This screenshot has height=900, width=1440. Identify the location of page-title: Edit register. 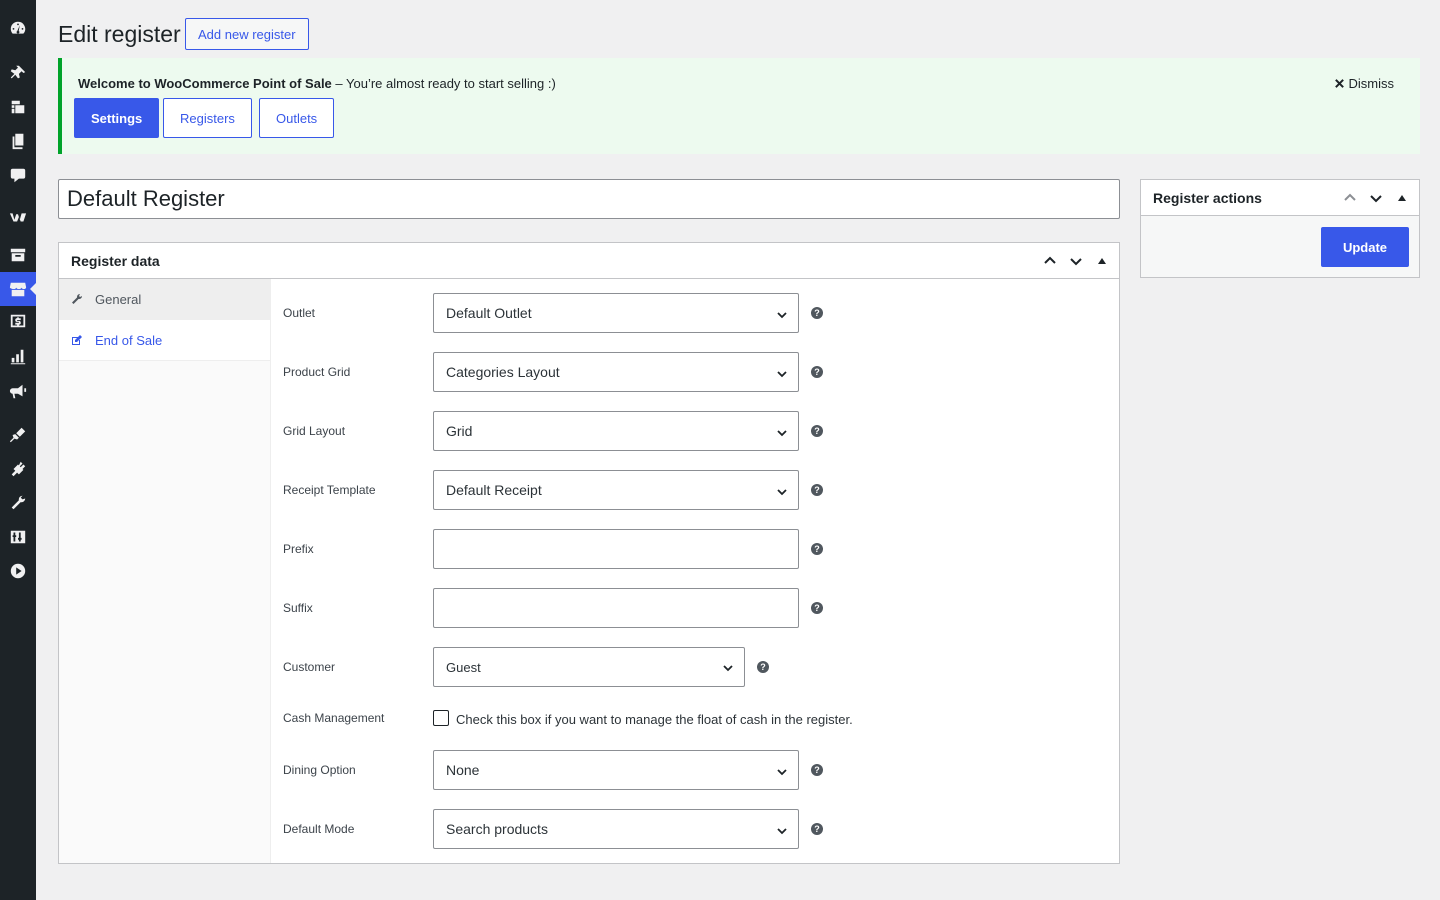
(119, 34).